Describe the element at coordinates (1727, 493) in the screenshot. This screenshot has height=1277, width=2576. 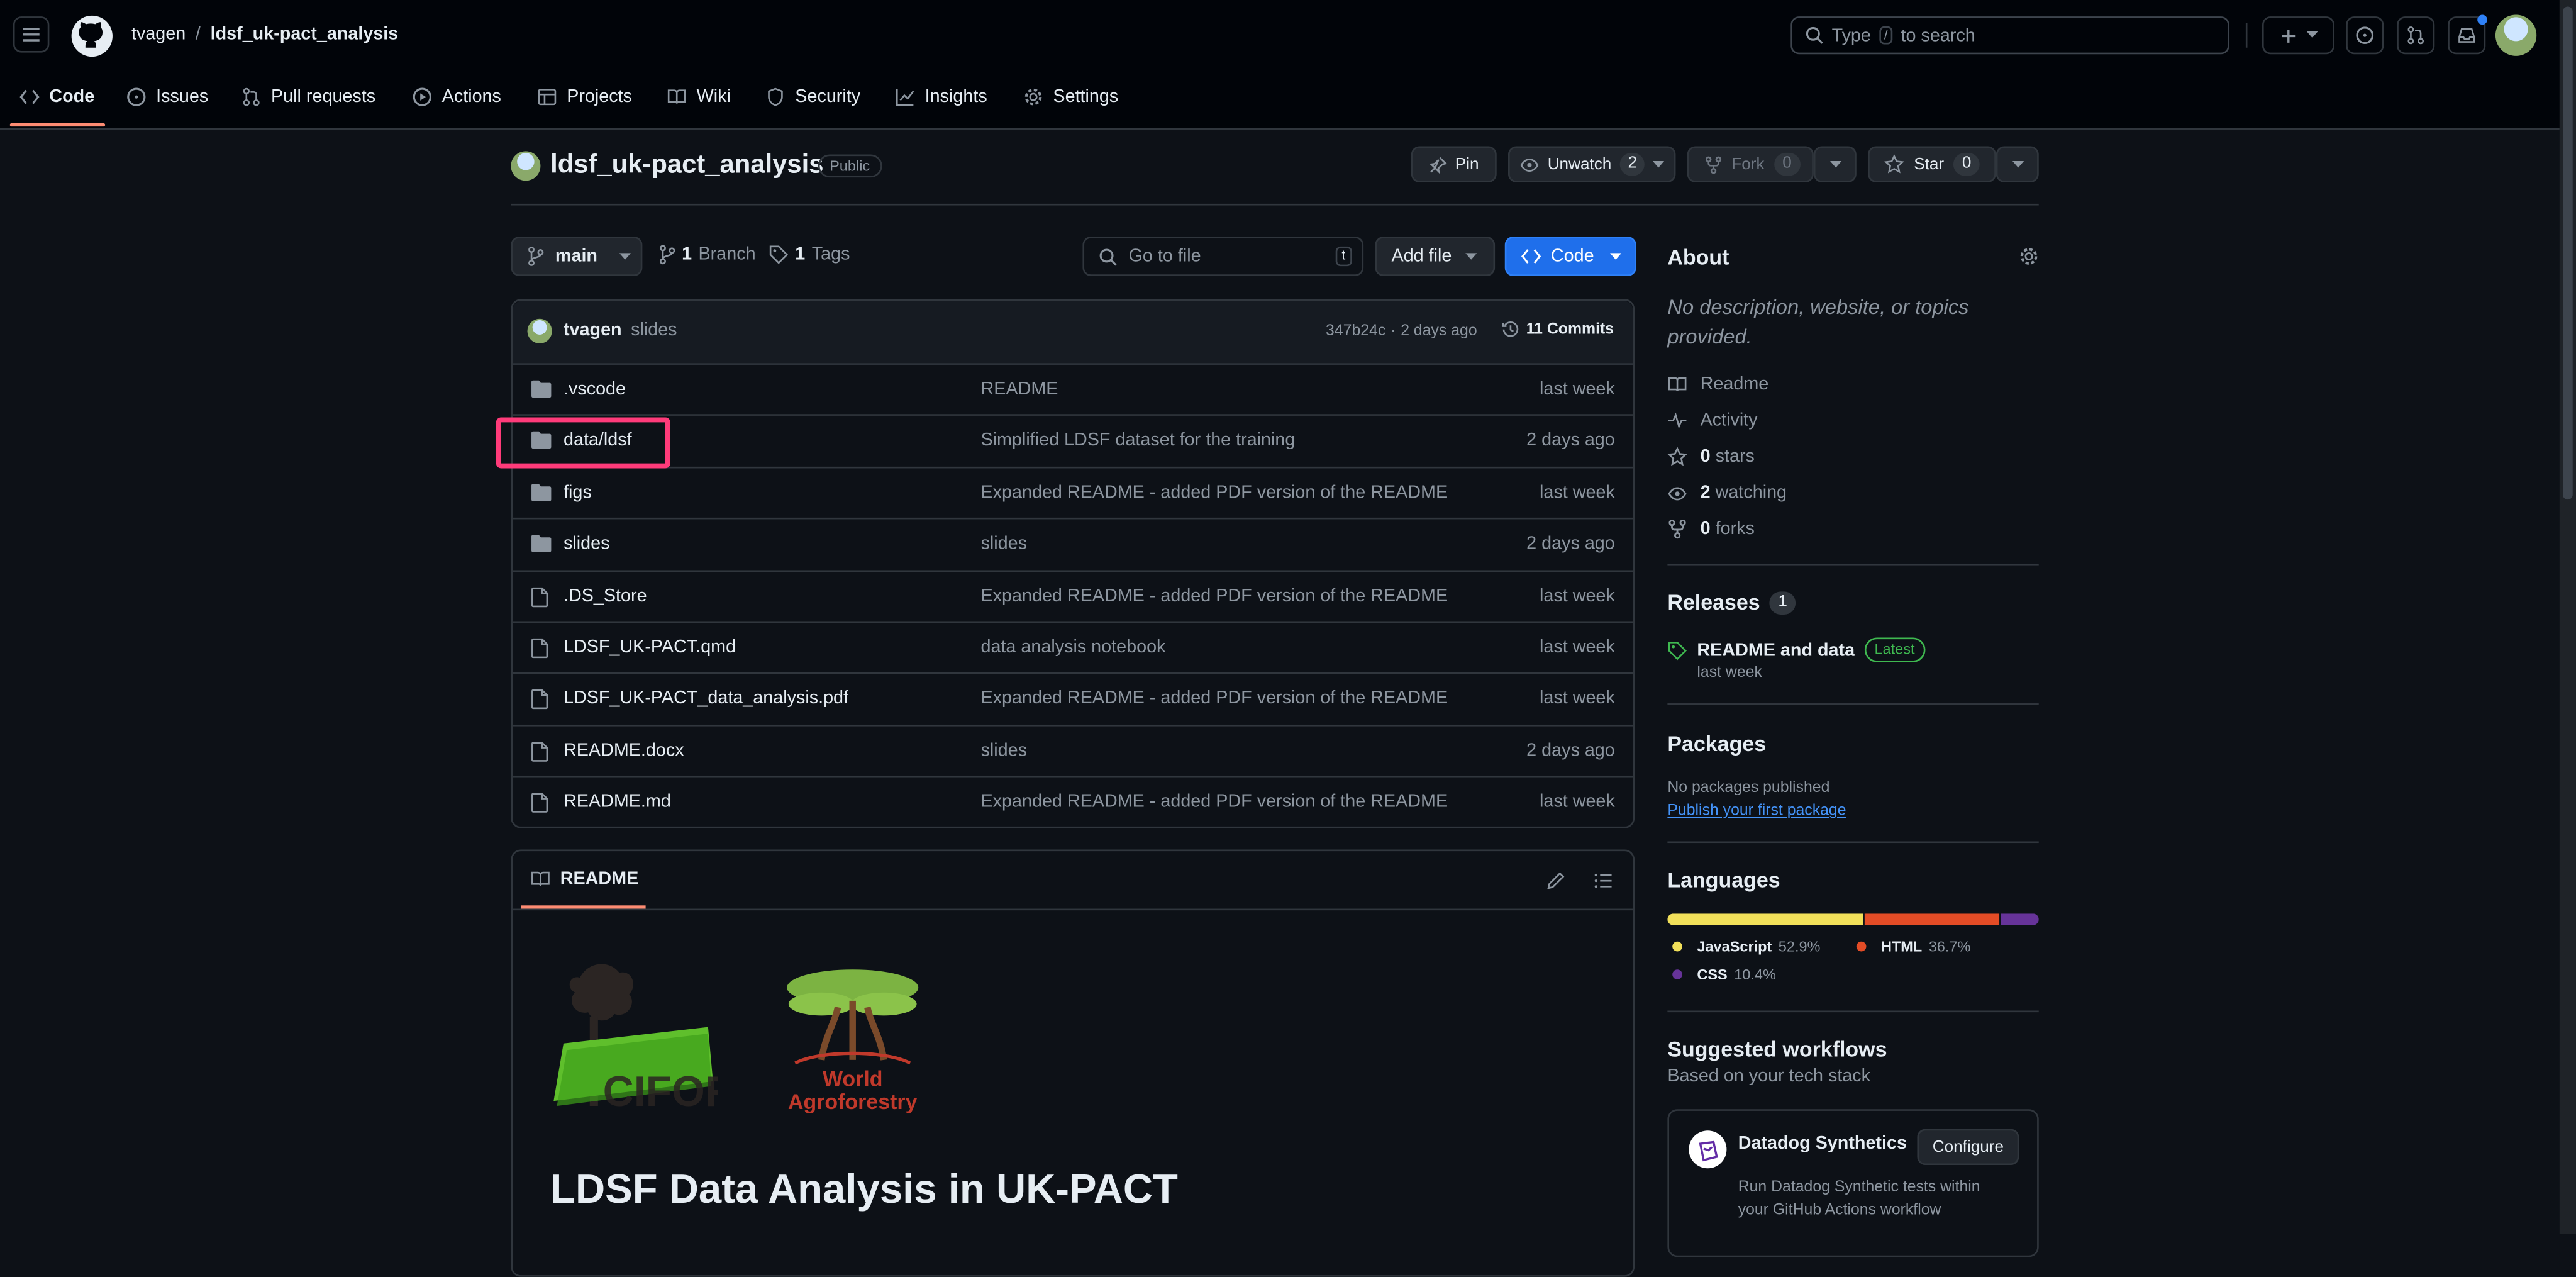
I see `watching-link: 2 watching` at that location.